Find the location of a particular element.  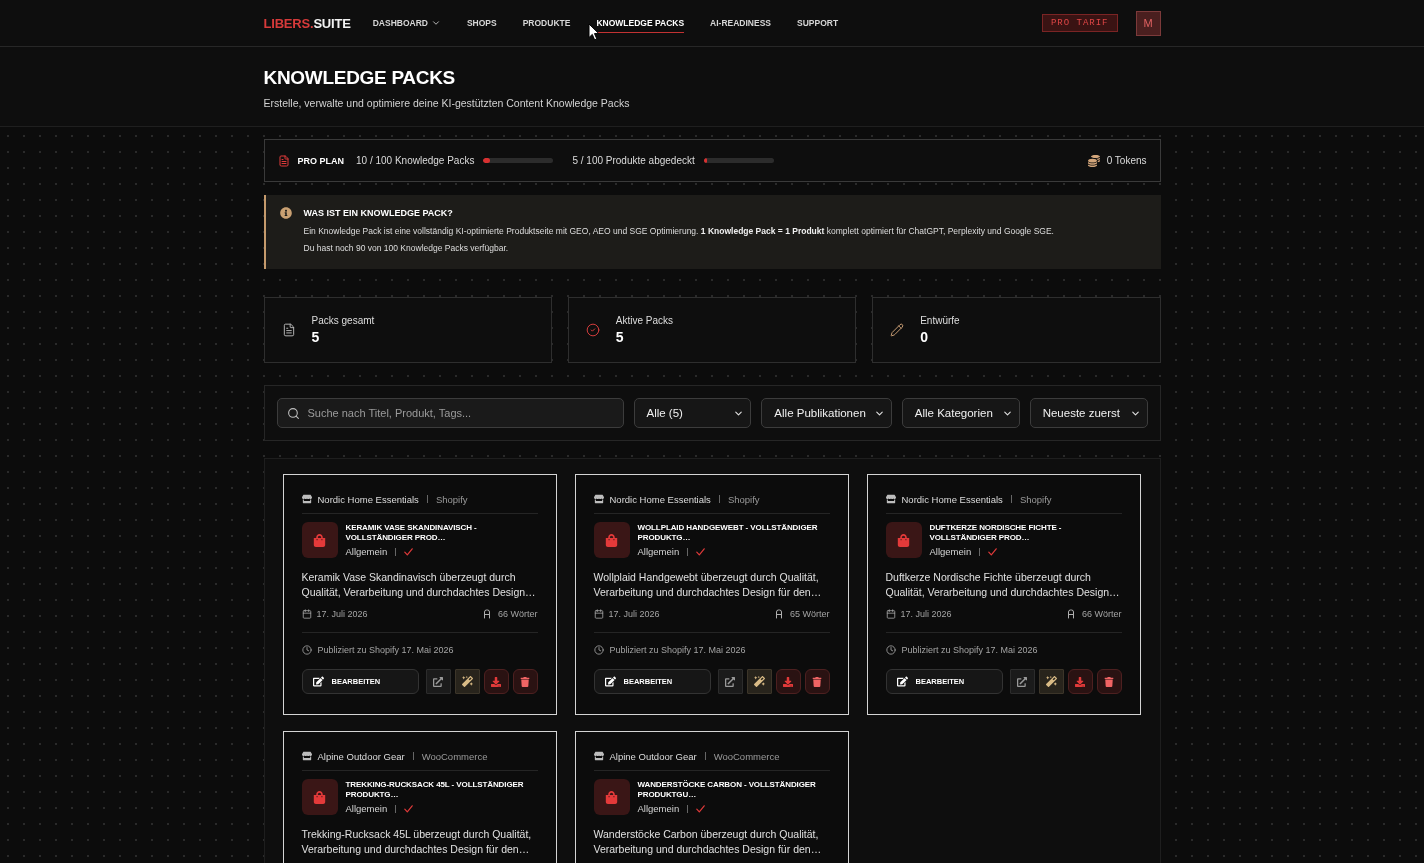

usage-label: 5 / 100 Produkte abgedeckt is located at coordinates (633, 160).